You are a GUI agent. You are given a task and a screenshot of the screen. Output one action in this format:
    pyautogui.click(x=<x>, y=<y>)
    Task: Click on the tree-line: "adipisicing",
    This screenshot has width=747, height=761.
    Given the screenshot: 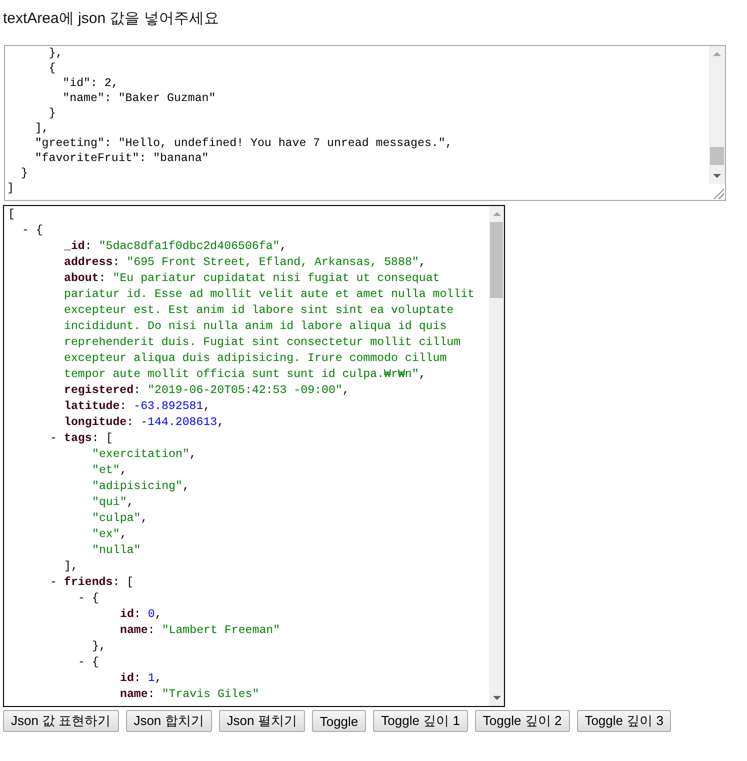 What is the action you would take?
    pyautogui.click(x=141, y=487)
    